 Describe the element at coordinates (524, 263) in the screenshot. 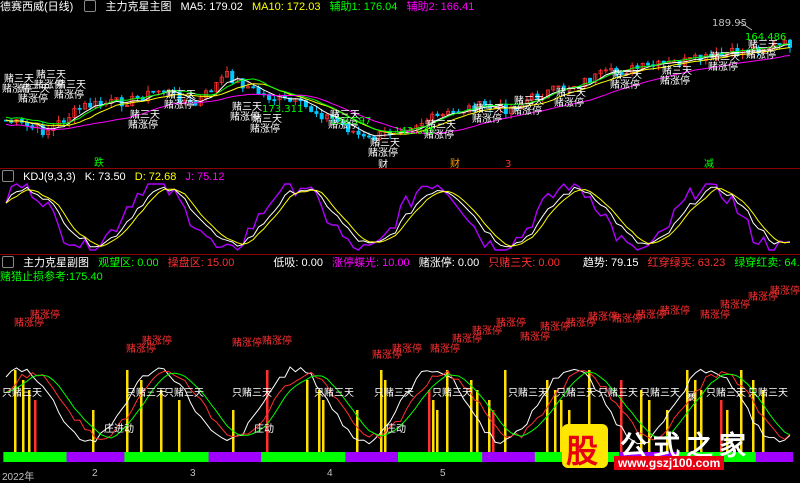

I see `bet-three-days-value: 只赌三天: 0.00` at that location.